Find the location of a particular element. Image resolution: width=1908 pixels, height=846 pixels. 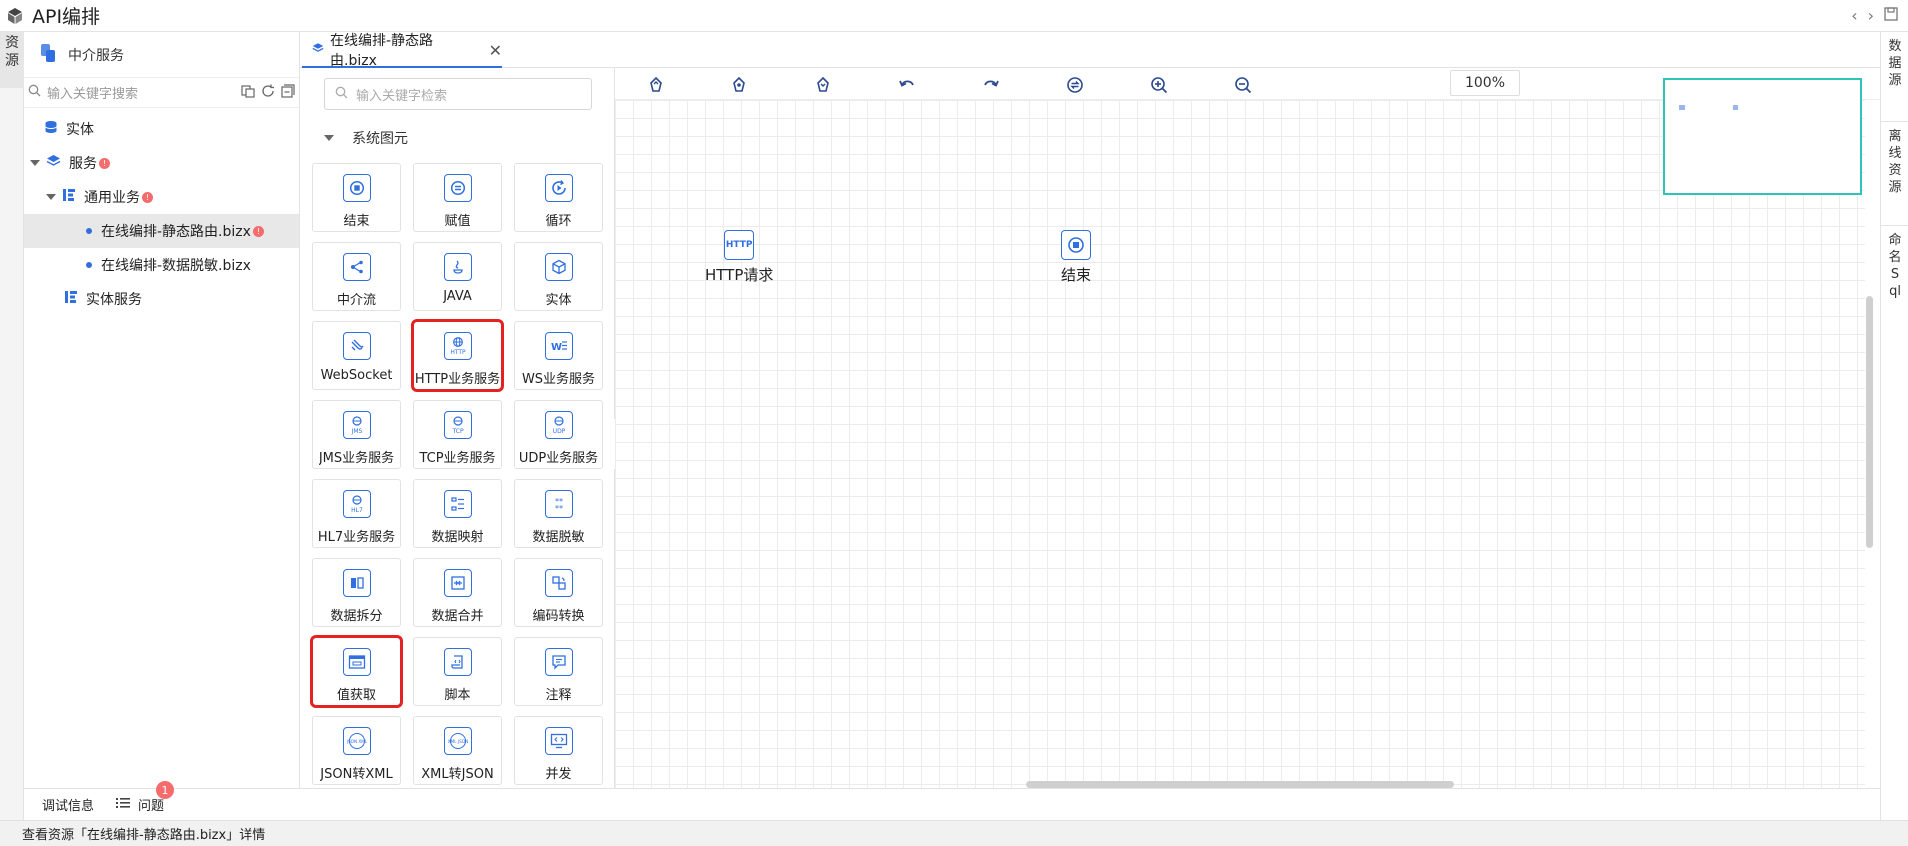

palette-item-cube: 实体 is located at coordinates (558, 276).